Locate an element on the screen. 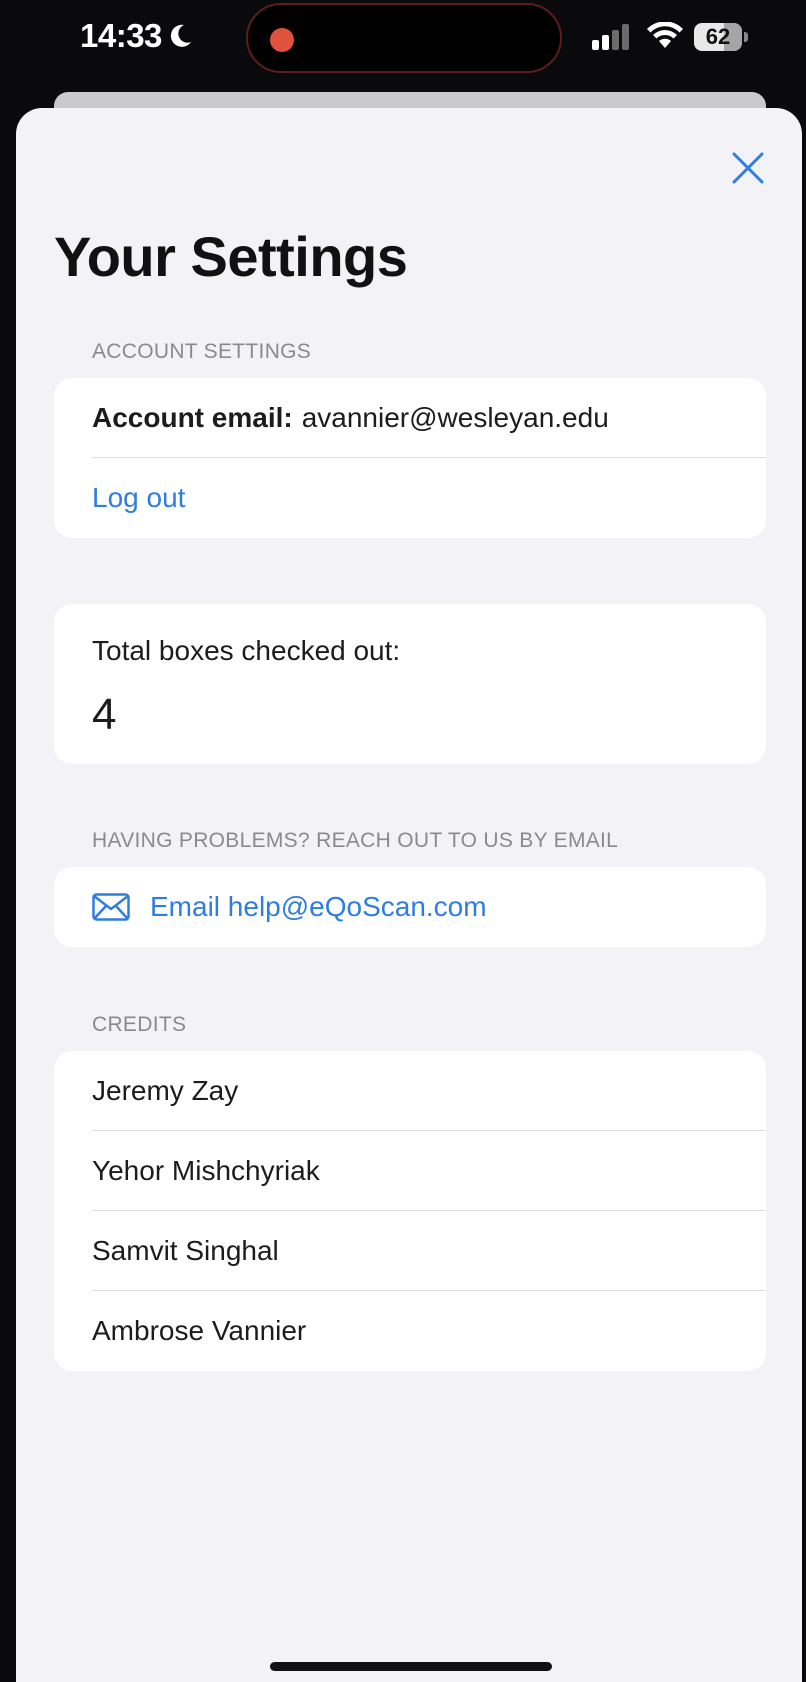 This screenshot has width=806, height=1682. credit-item: Jeremy Zay is located at coordinates (410, 1091).